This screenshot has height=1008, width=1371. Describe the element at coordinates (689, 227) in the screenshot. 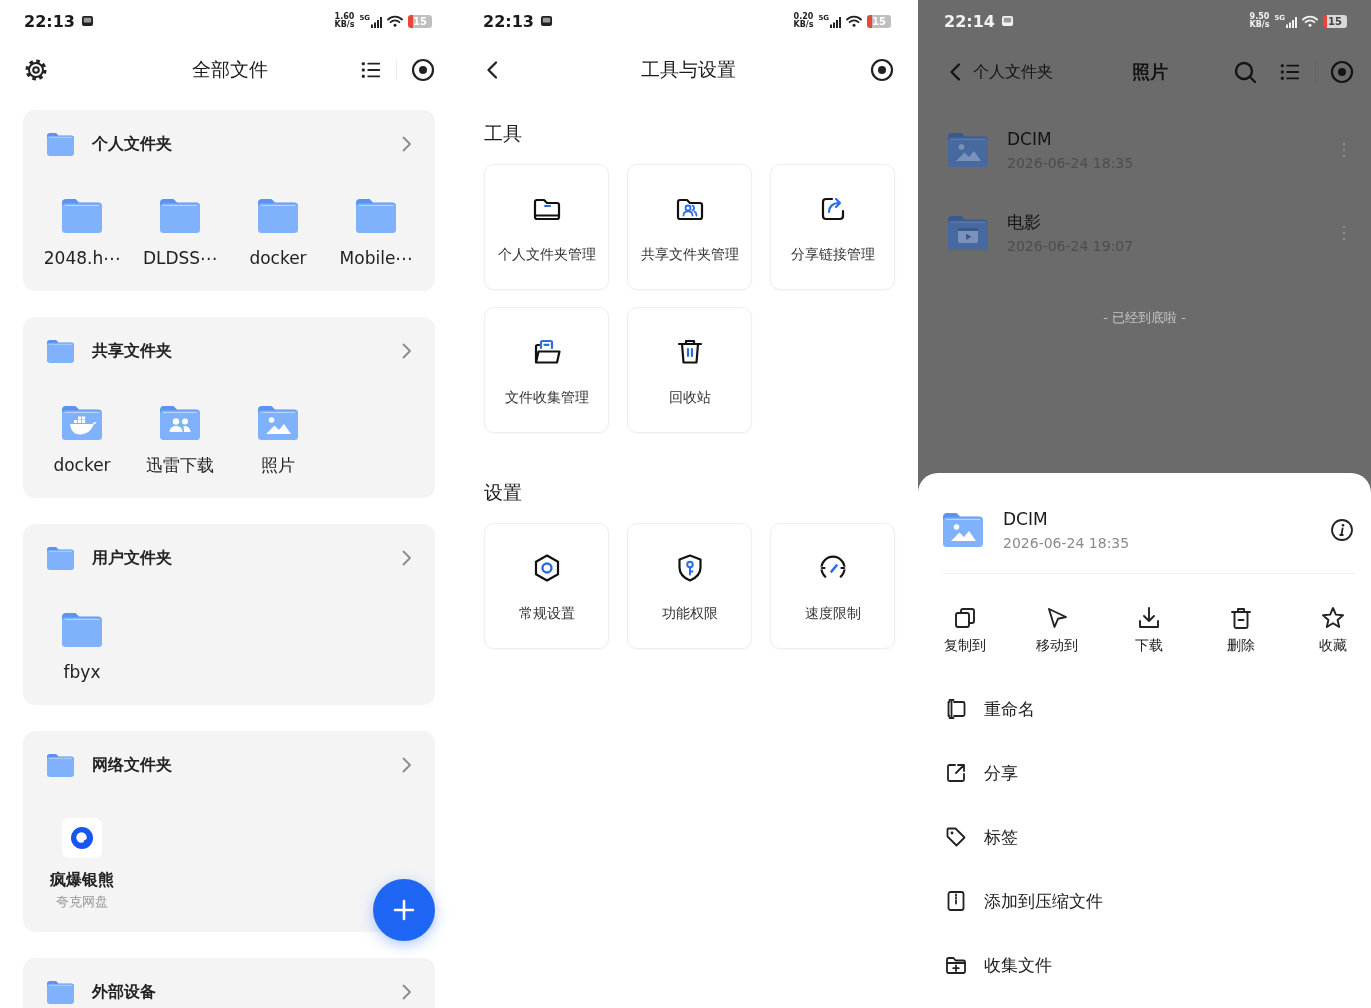

I see `tool-tile: 共享文件夹管理` at that location.